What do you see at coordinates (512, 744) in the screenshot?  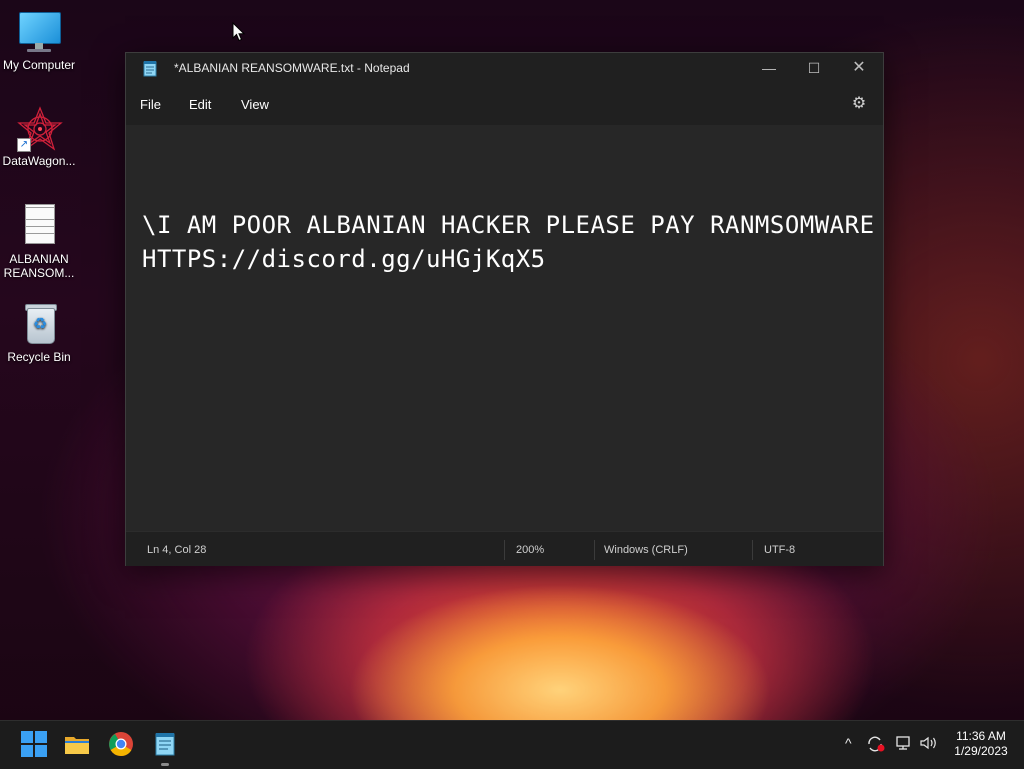 I see `taskbar: ^ 11:36 AM 1/29/2023` at bounding box center [512, 744].